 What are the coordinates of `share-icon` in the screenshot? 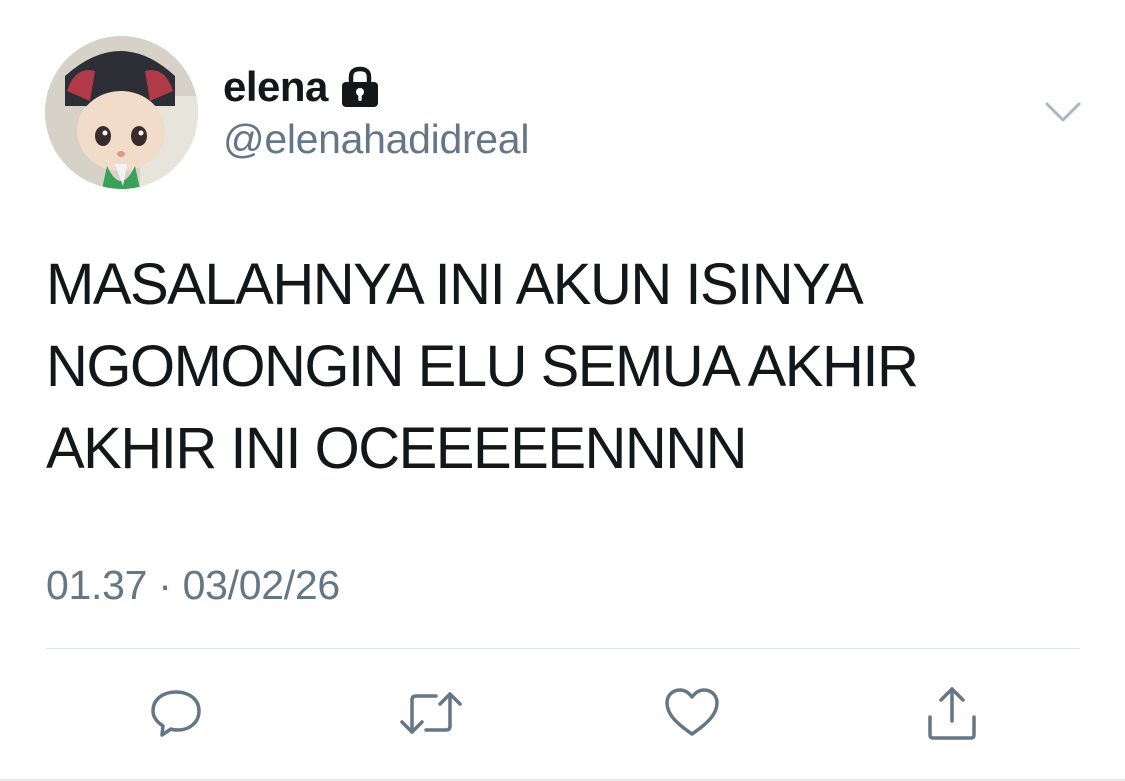 It's located at (952, 713).